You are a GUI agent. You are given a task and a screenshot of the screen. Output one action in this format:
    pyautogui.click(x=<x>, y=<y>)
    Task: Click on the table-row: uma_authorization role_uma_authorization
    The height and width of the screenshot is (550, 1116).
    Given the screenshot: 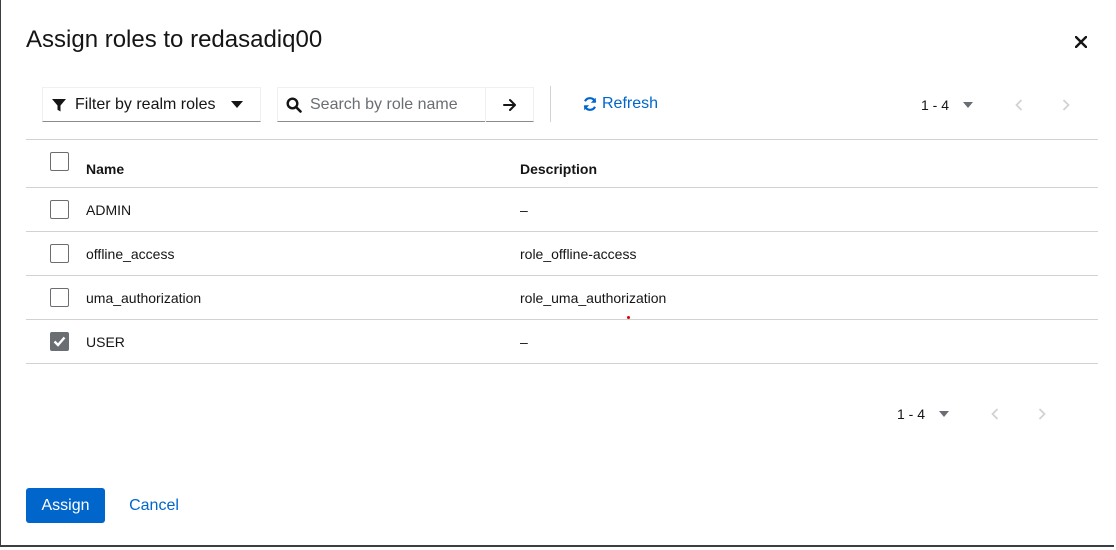 What is the action you would take?
    pyautogui.click(x=562, y=297)
    